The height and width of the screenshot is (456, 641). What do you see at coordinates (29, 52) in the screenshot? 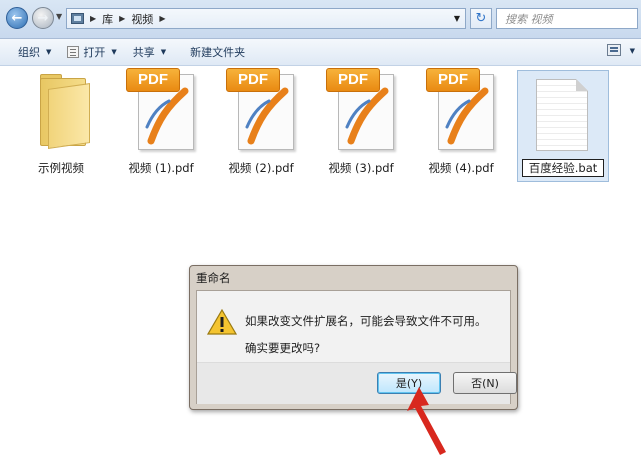
I see `organize-label: 组织` at bounding box center [29, 52].